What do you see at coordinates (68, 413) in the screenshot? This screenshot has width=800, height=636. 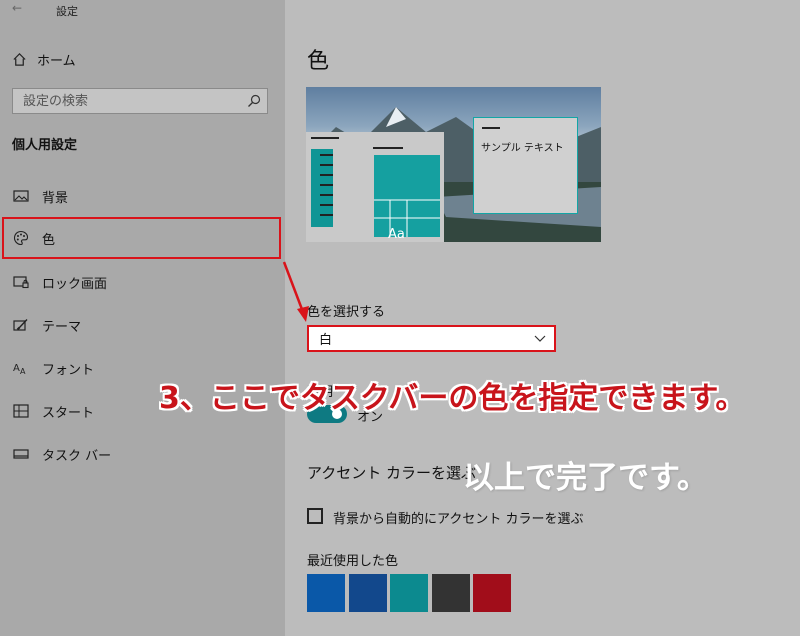 I see `sidebar-item-label: スタート` at bounding box center [68, 413].